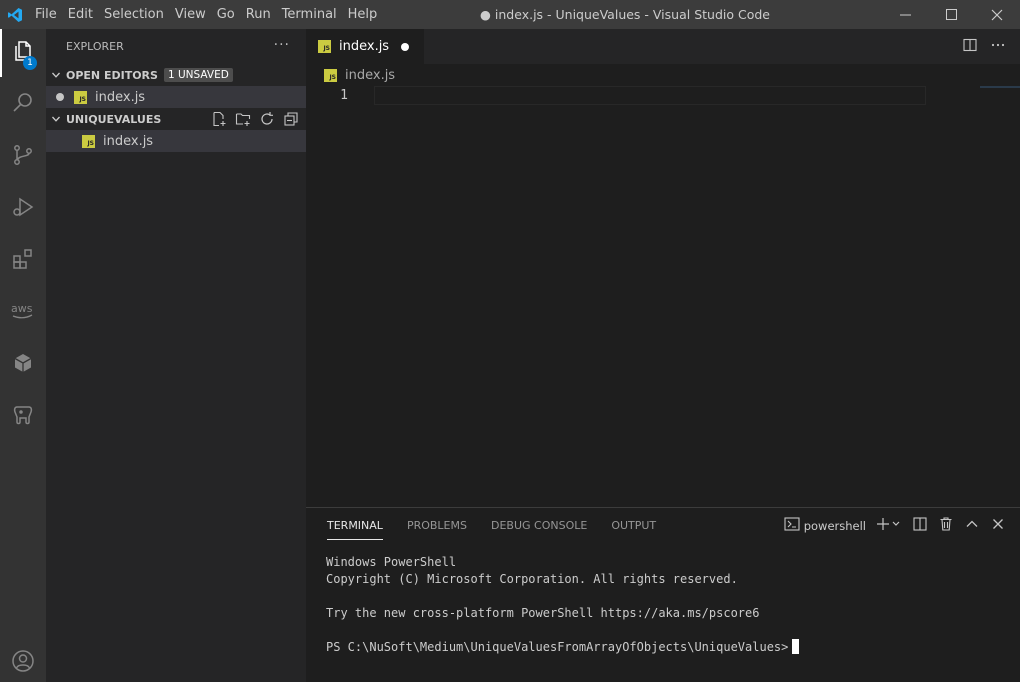 The height and width of the screenshot is (682, 1020). What do you see at coordinates (176, 119) in the screenshot?
I see `folder-section: UNIQUEVALUES` at bounding box center [176, 119].